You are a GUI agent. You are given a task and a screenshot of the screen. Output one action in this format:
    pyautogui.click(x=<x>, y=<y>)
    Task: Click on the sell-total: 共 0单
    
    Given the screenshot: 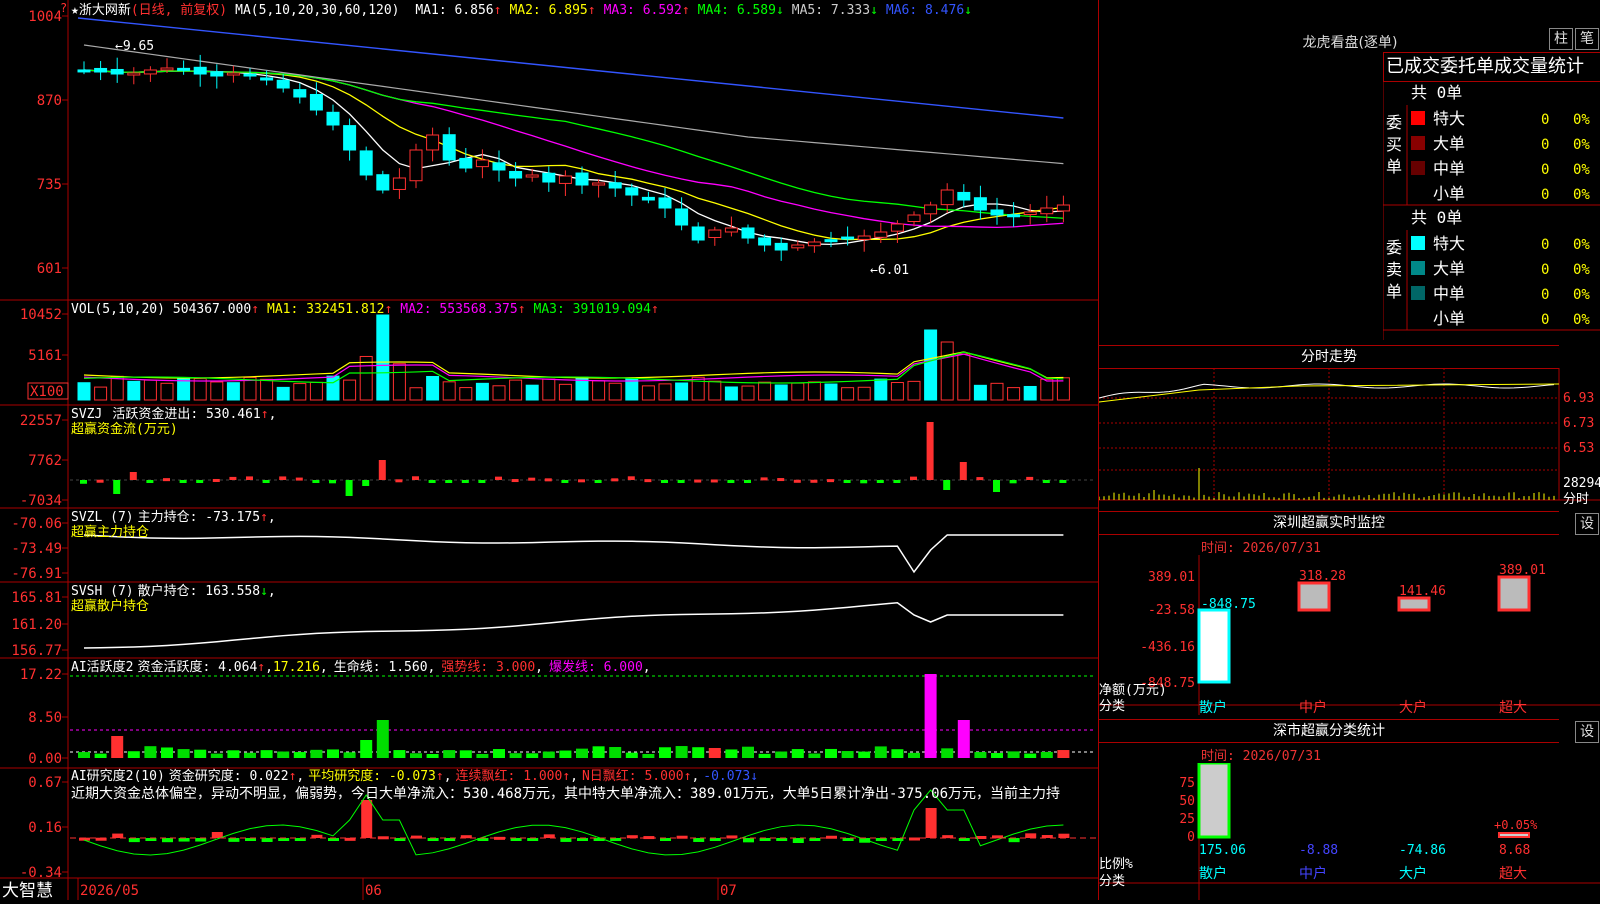 What is the action you would take?
    pyautogui.click(x=1436, y=217)
    